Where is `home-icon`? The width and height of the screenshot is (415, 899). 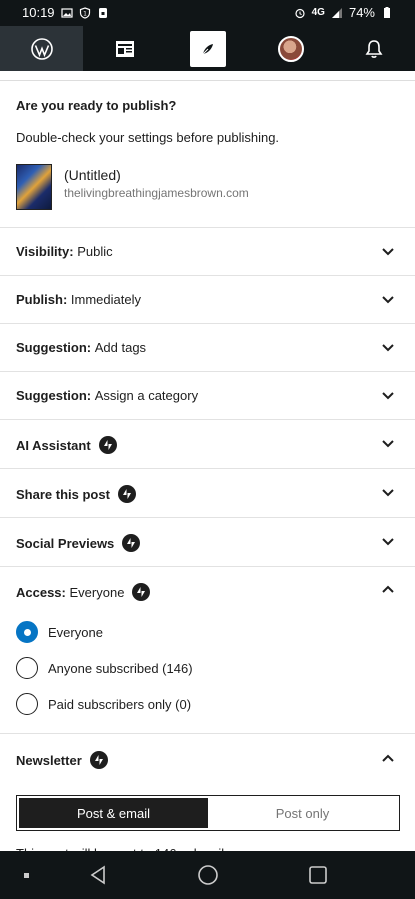 home-icon is located at coordinates (208, 875).